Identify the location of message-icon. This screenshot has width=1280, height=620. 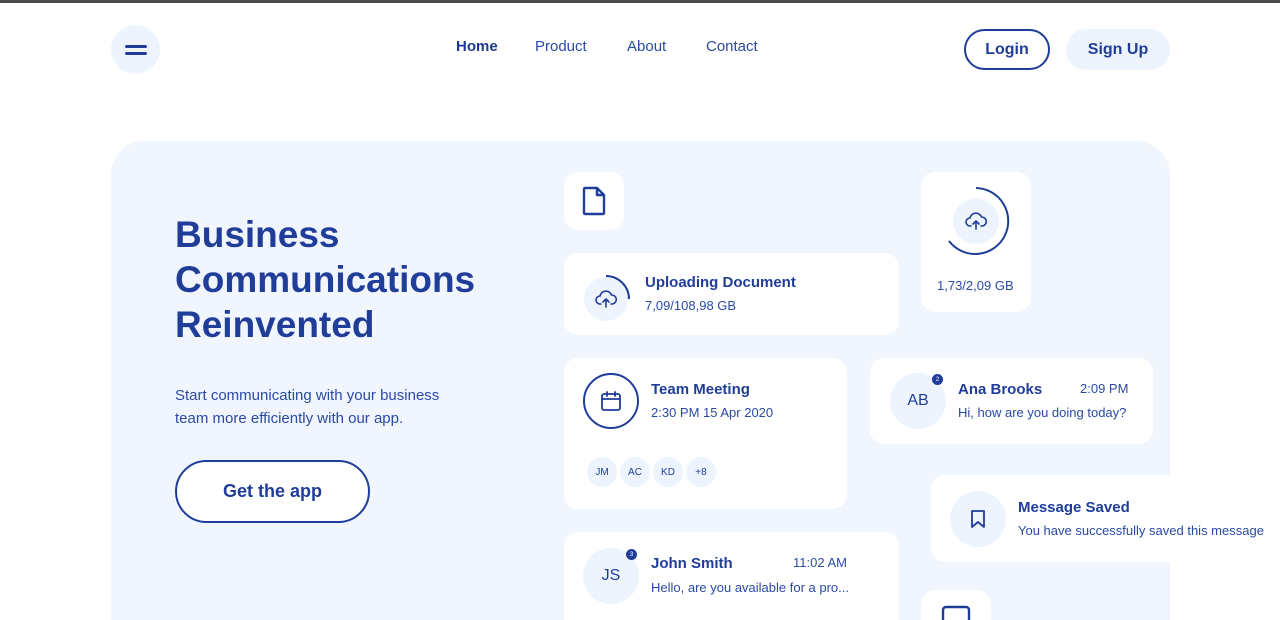
(956, 612).